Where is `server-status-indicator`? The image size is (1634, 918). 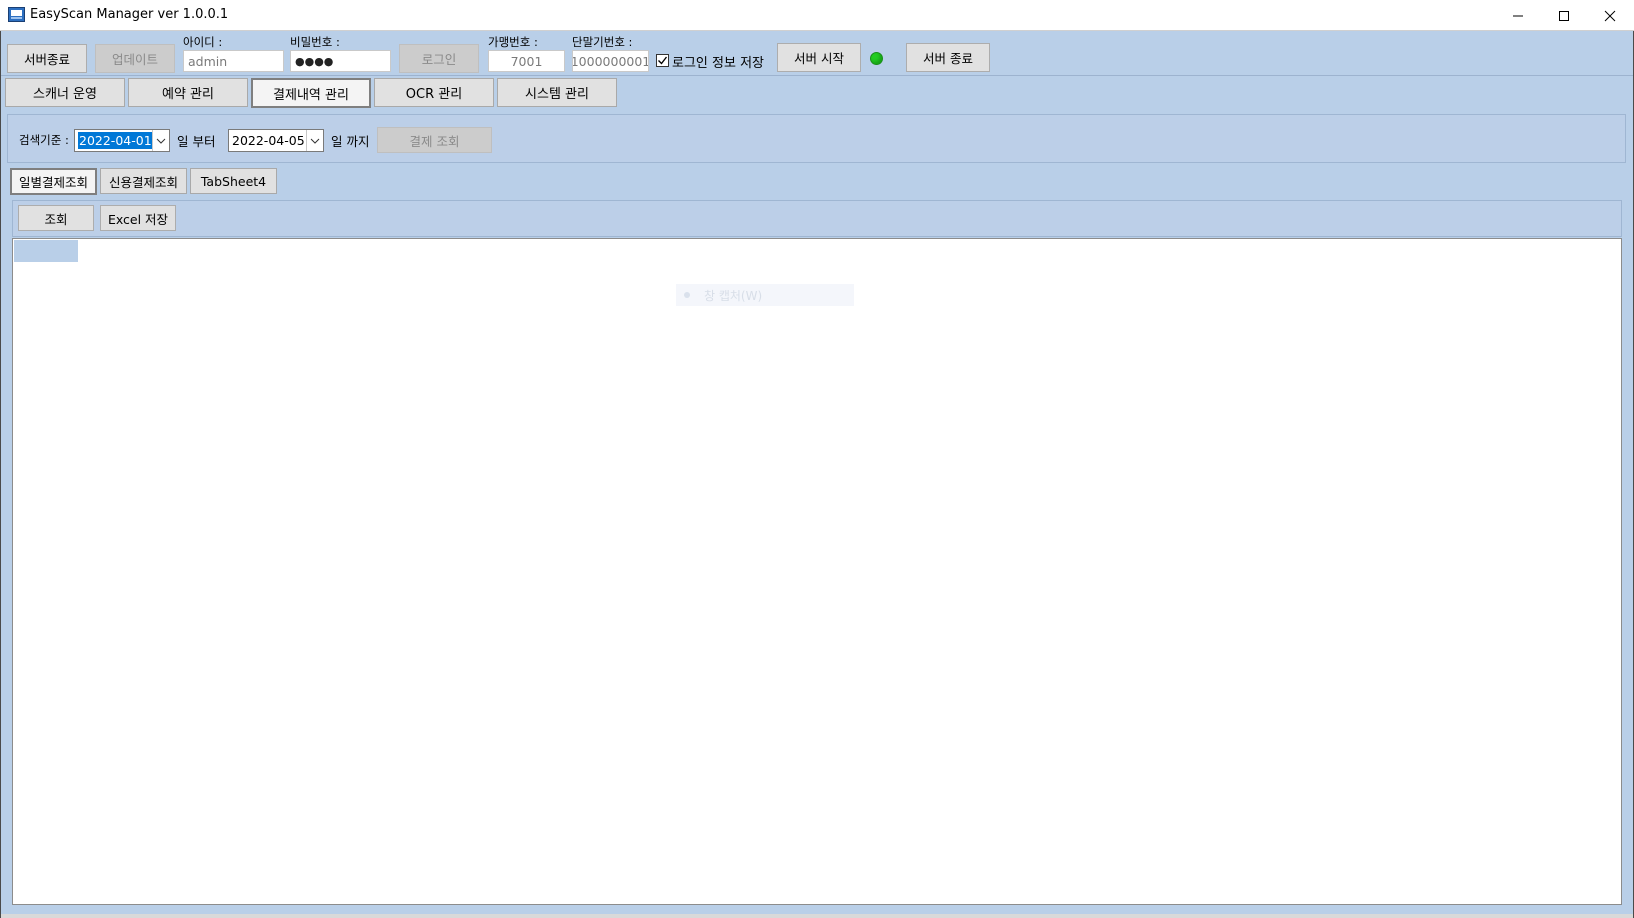 server-status-indicator is located at coordinates (876, 58).